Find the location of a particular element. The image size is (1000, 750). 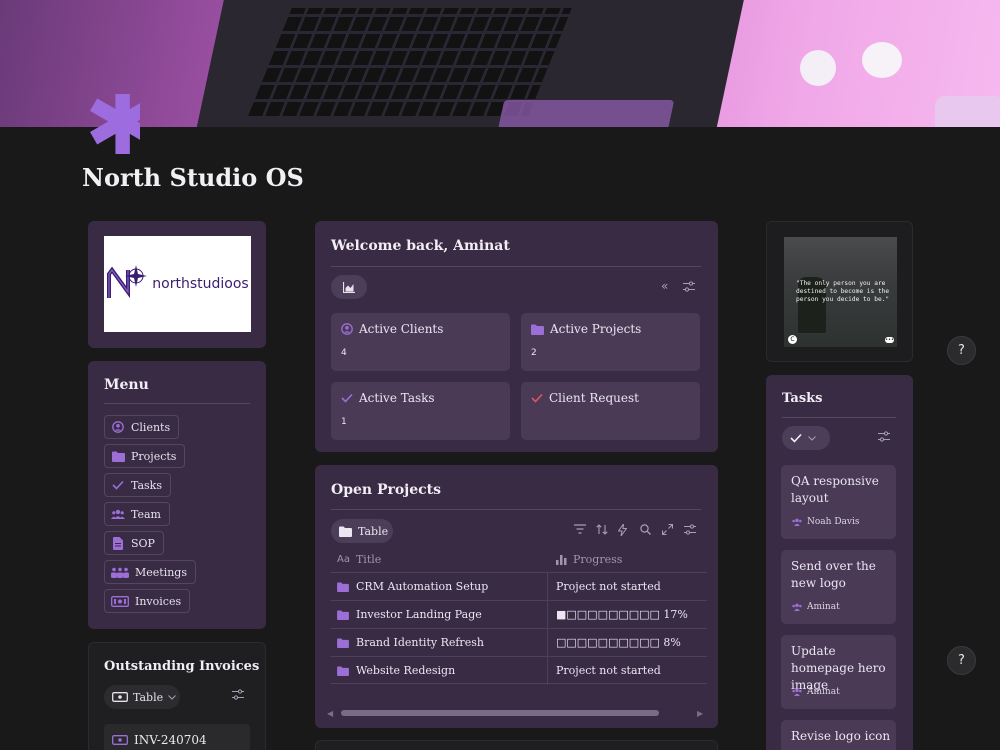

cover-earbud is located at coordinates (818, 68).